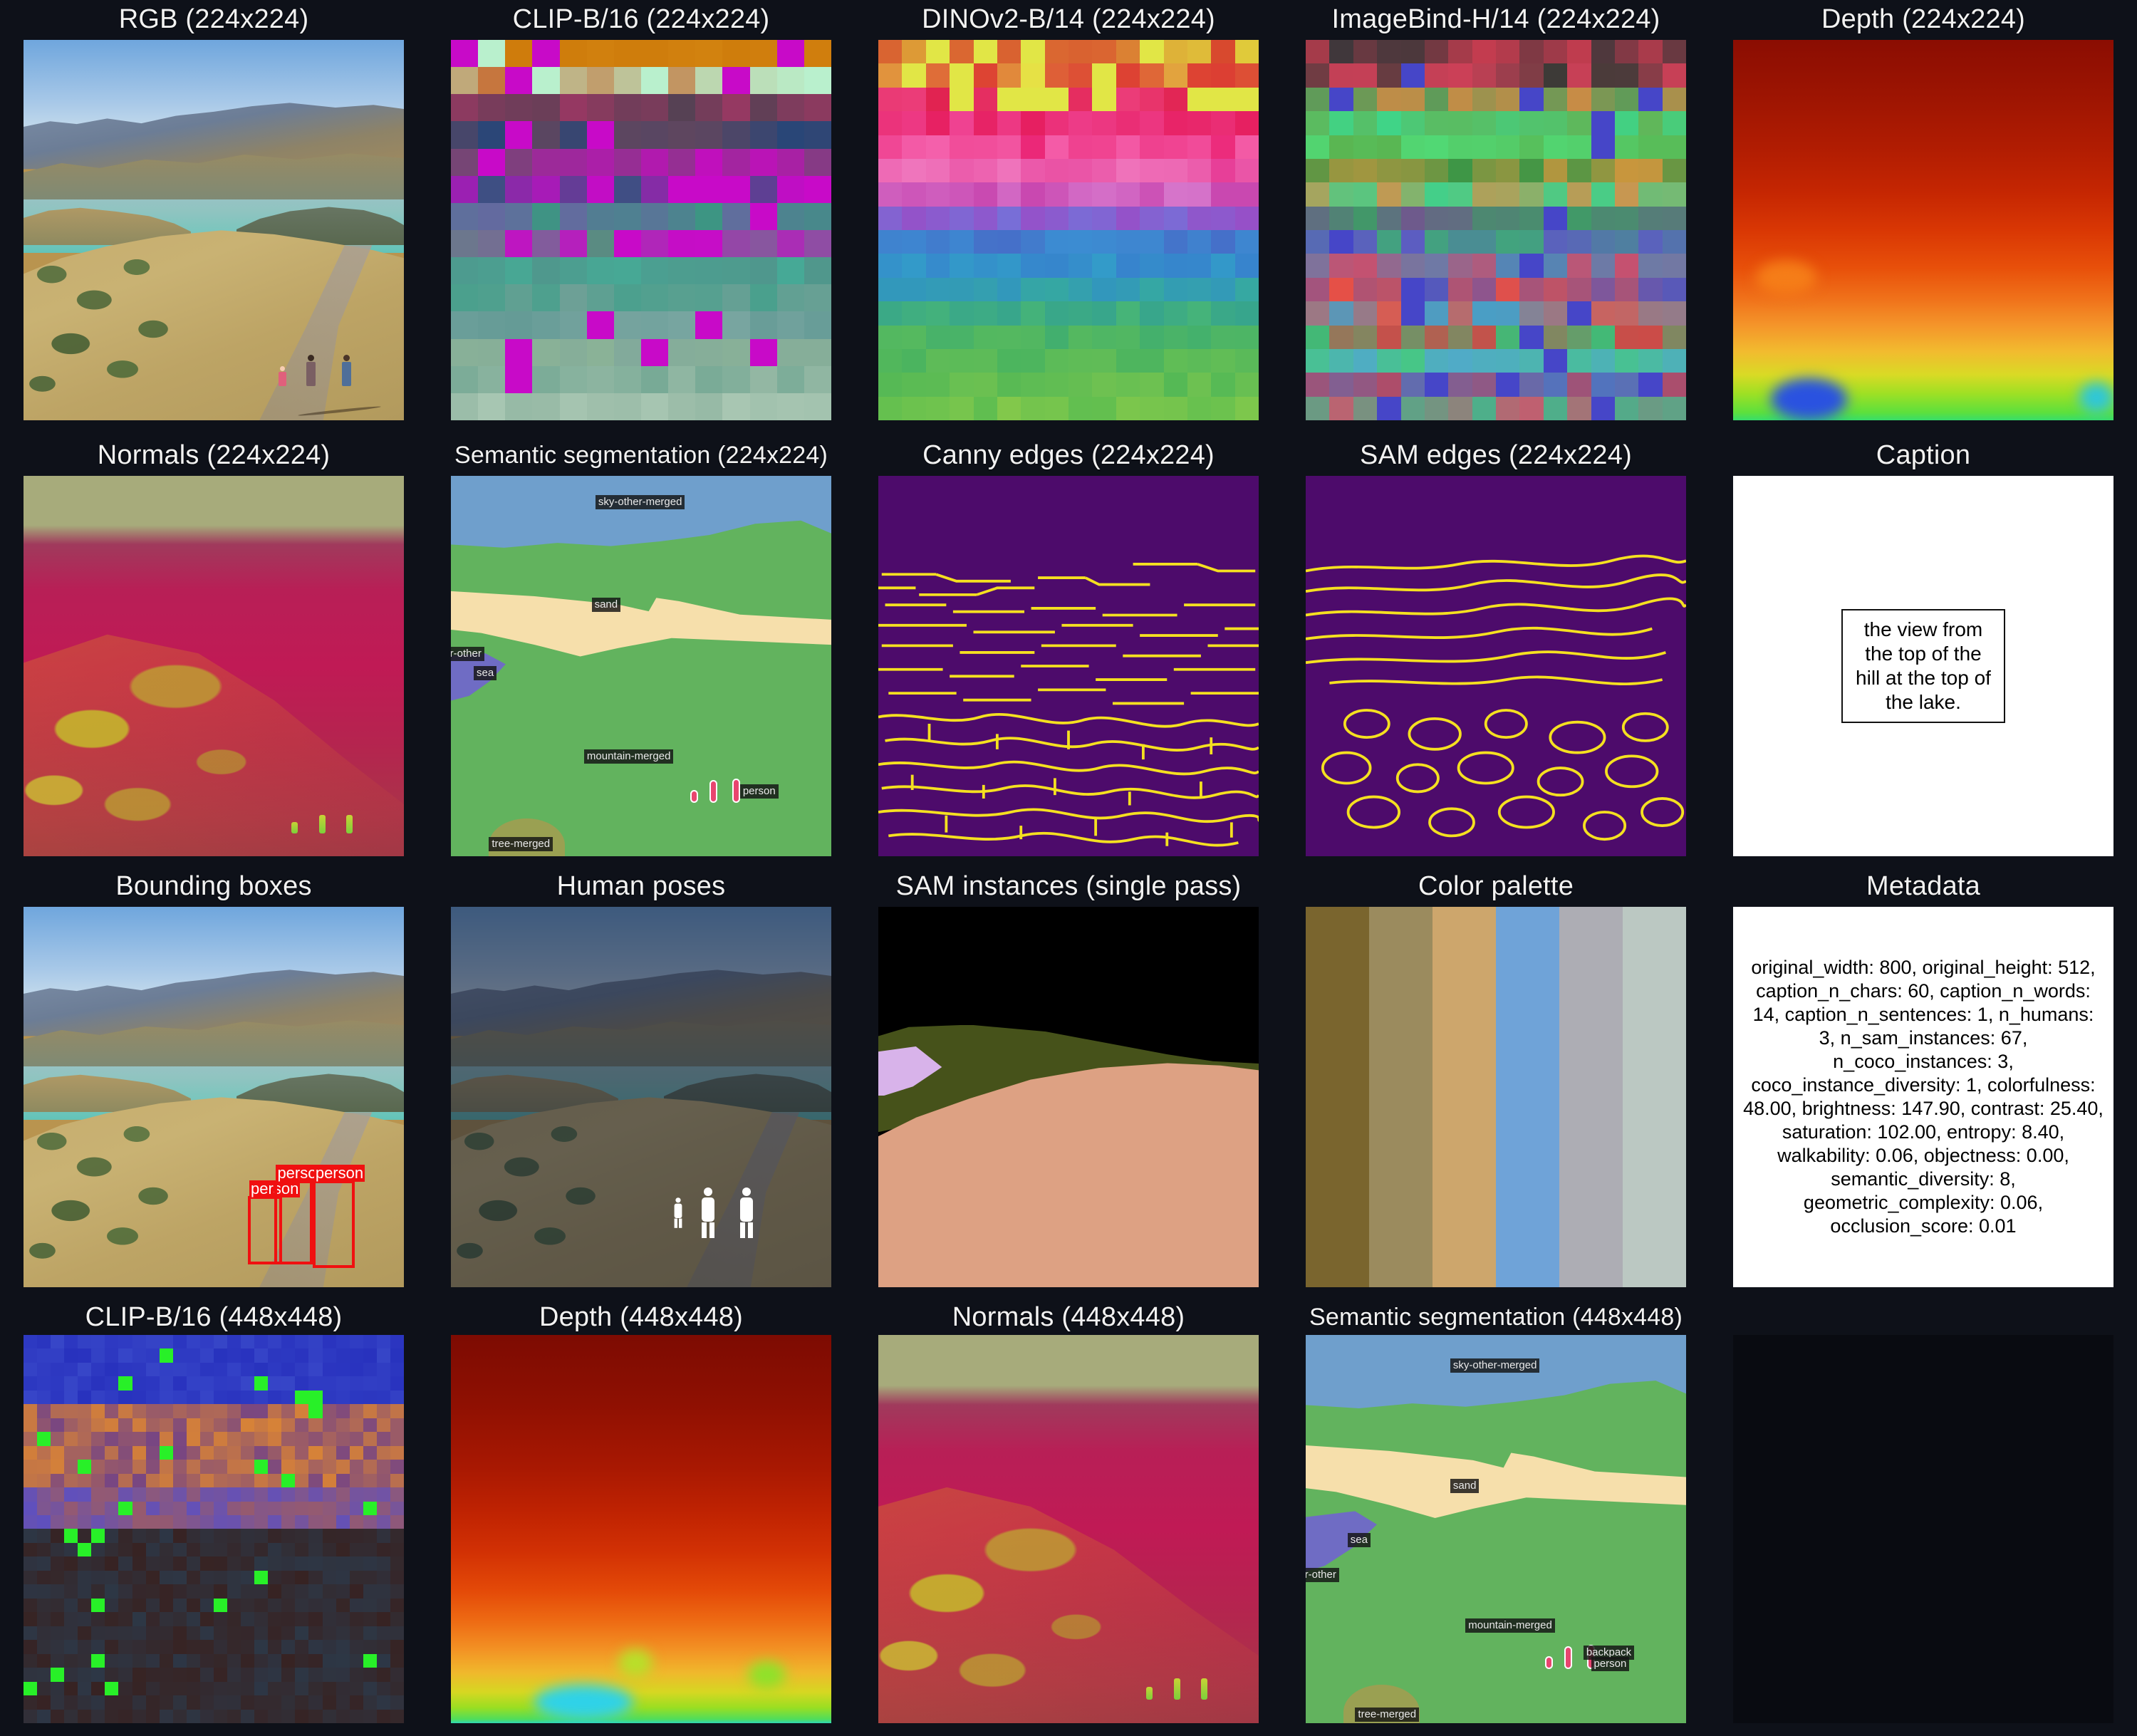 This screenshot has height=1736, width=2137. I want to click on panel-dinov2: DINOv2-B/14 (224x224), so click(1068, 218).